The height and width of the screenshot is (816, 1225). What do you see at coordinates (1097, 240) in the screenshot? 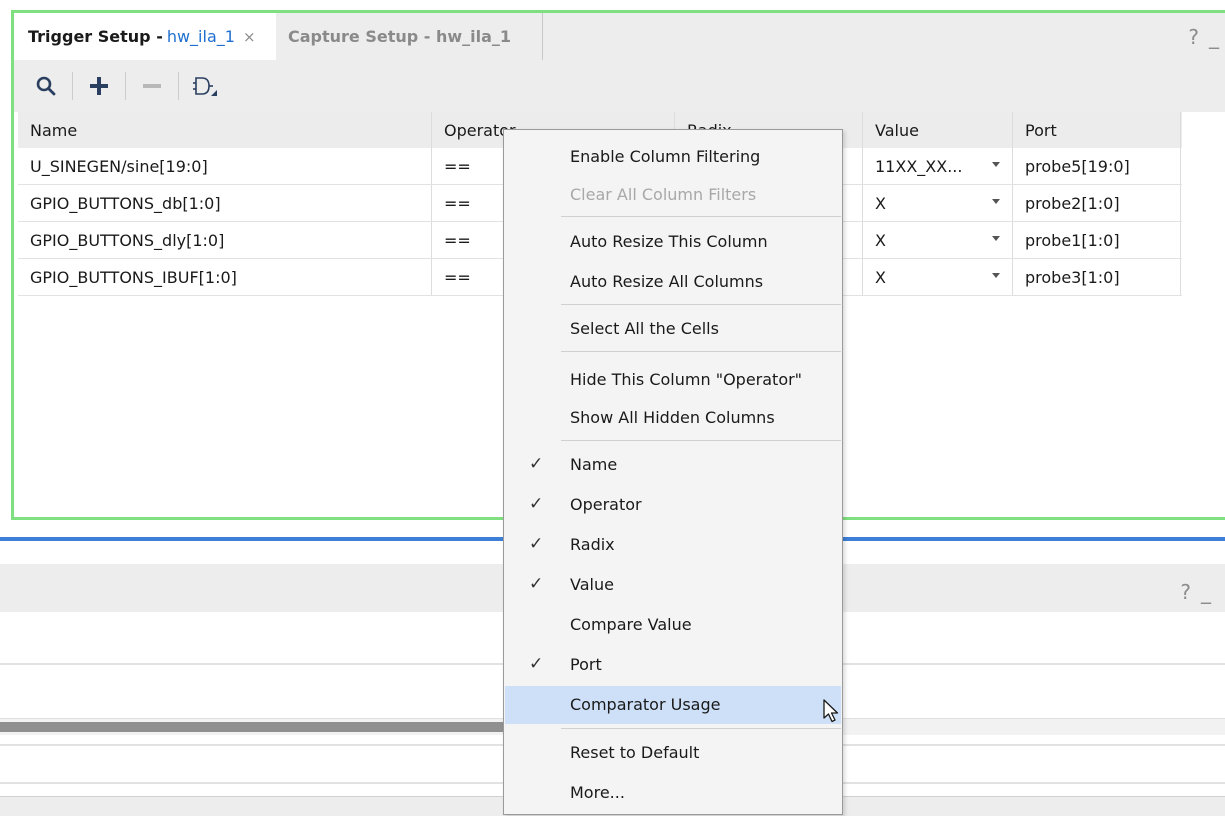
I see `cell-port: probe1[1:0]` at bounding box center [1097, 240].